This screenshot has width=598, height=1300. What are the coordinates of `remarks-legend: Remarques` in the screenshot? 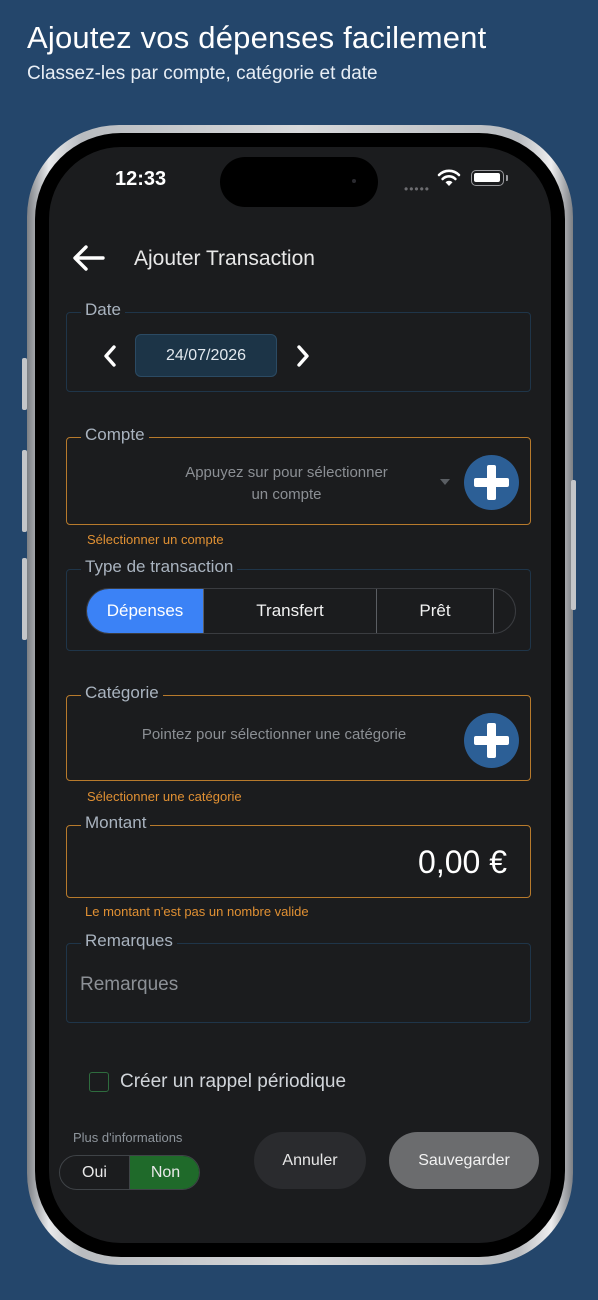 It's located at (129, 941).